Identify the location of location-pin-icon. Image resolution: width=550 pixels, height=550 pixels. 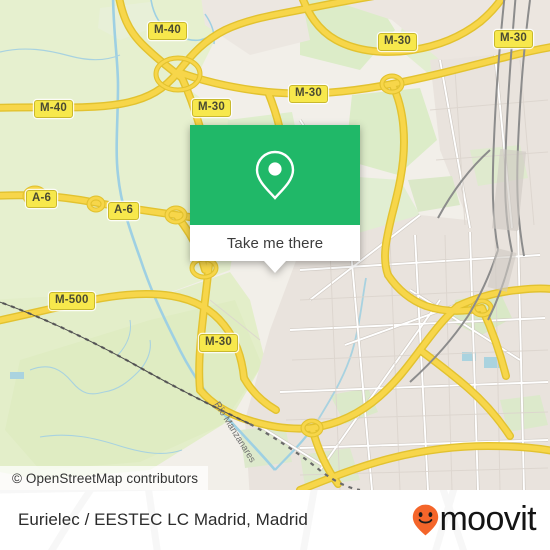
(275, 175).